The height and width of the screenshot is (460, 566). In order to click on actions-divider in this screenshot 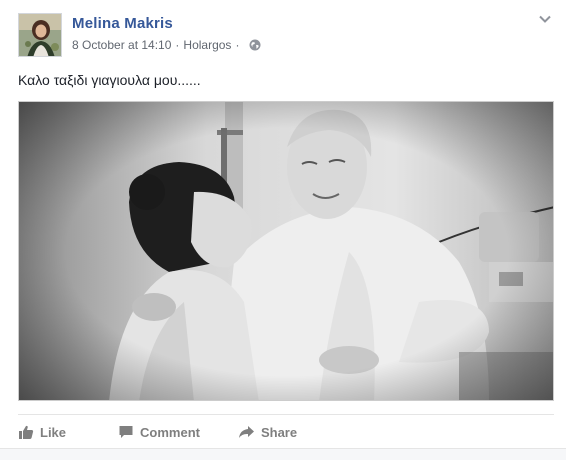, I will do `click(286, 414)`.